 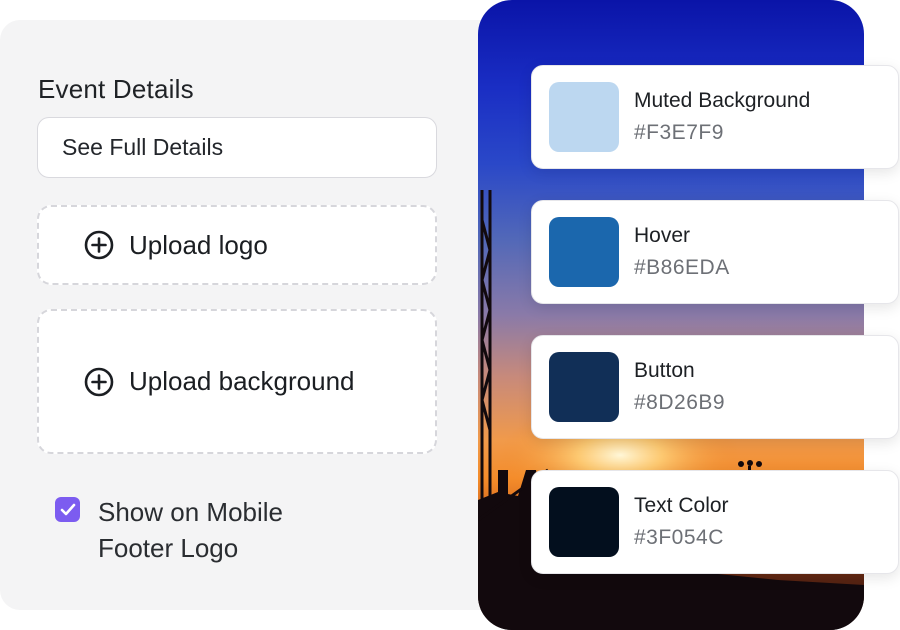 I want to click on color-name: Hover, so click(x=662, y=235).